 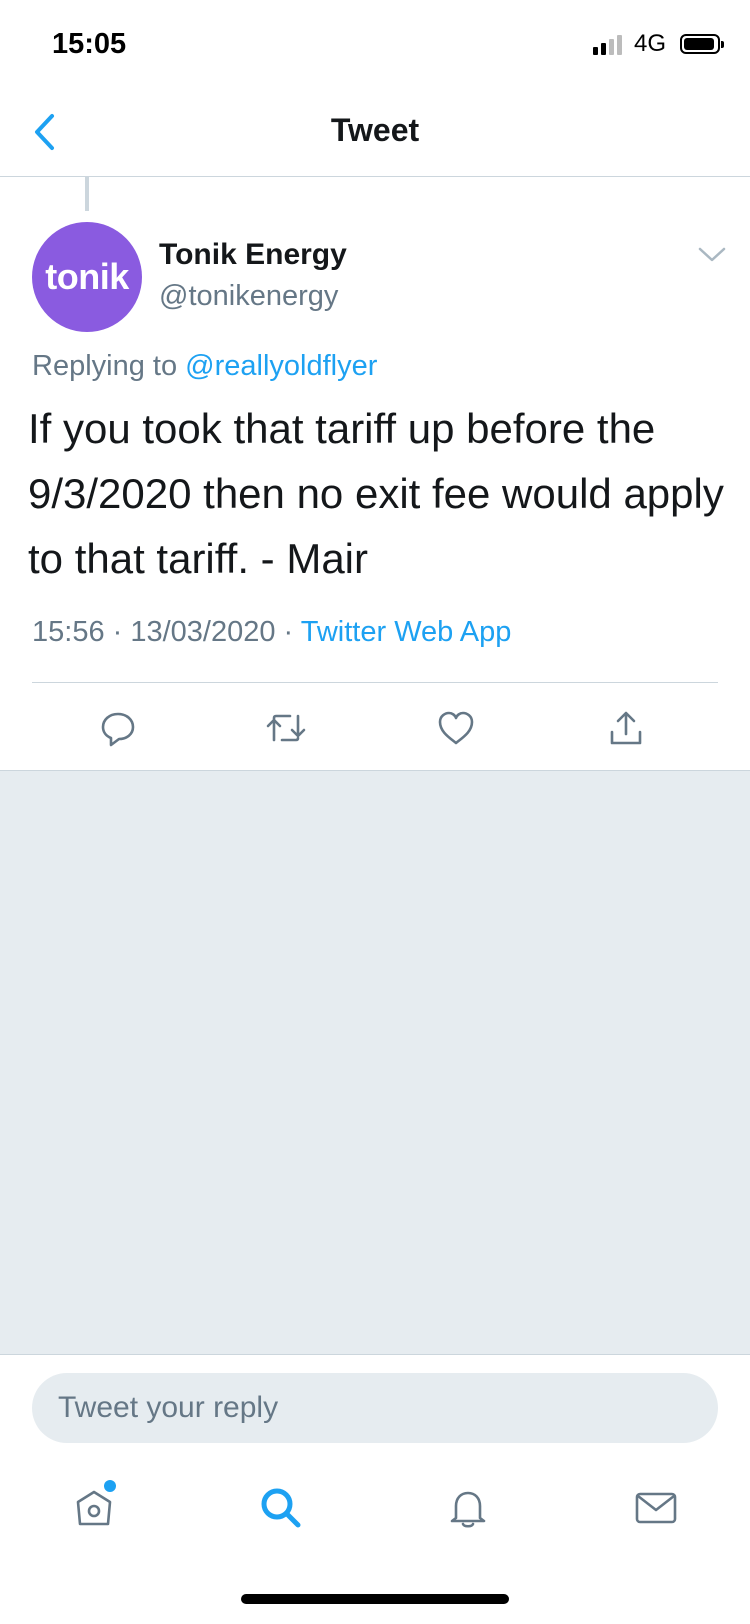 What do you see at coordinates (89, 44) in the screenshot?
I see `status-time: 15:05` at bounding box center [89, 44].